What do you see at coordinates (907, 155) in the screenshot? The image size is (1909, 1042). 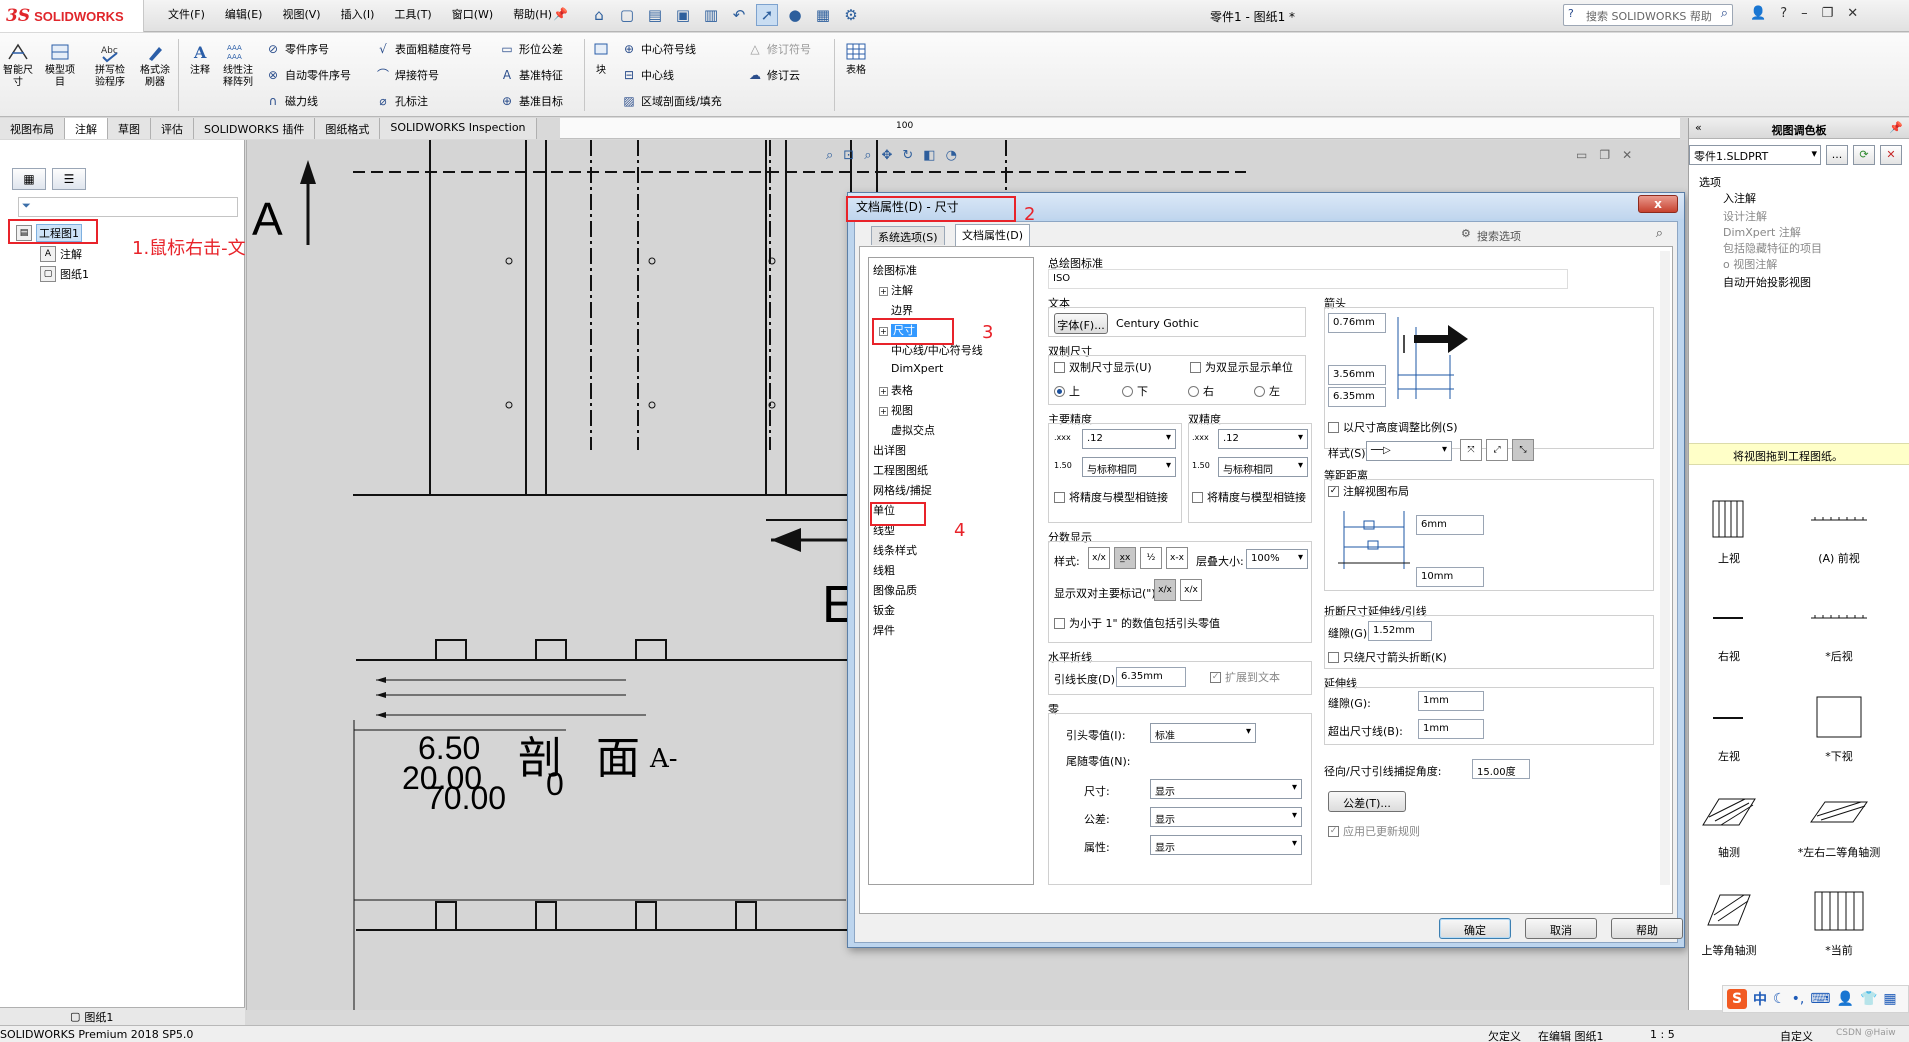 I see `rotate-icon: ↻` at bounding box center [907, 155].